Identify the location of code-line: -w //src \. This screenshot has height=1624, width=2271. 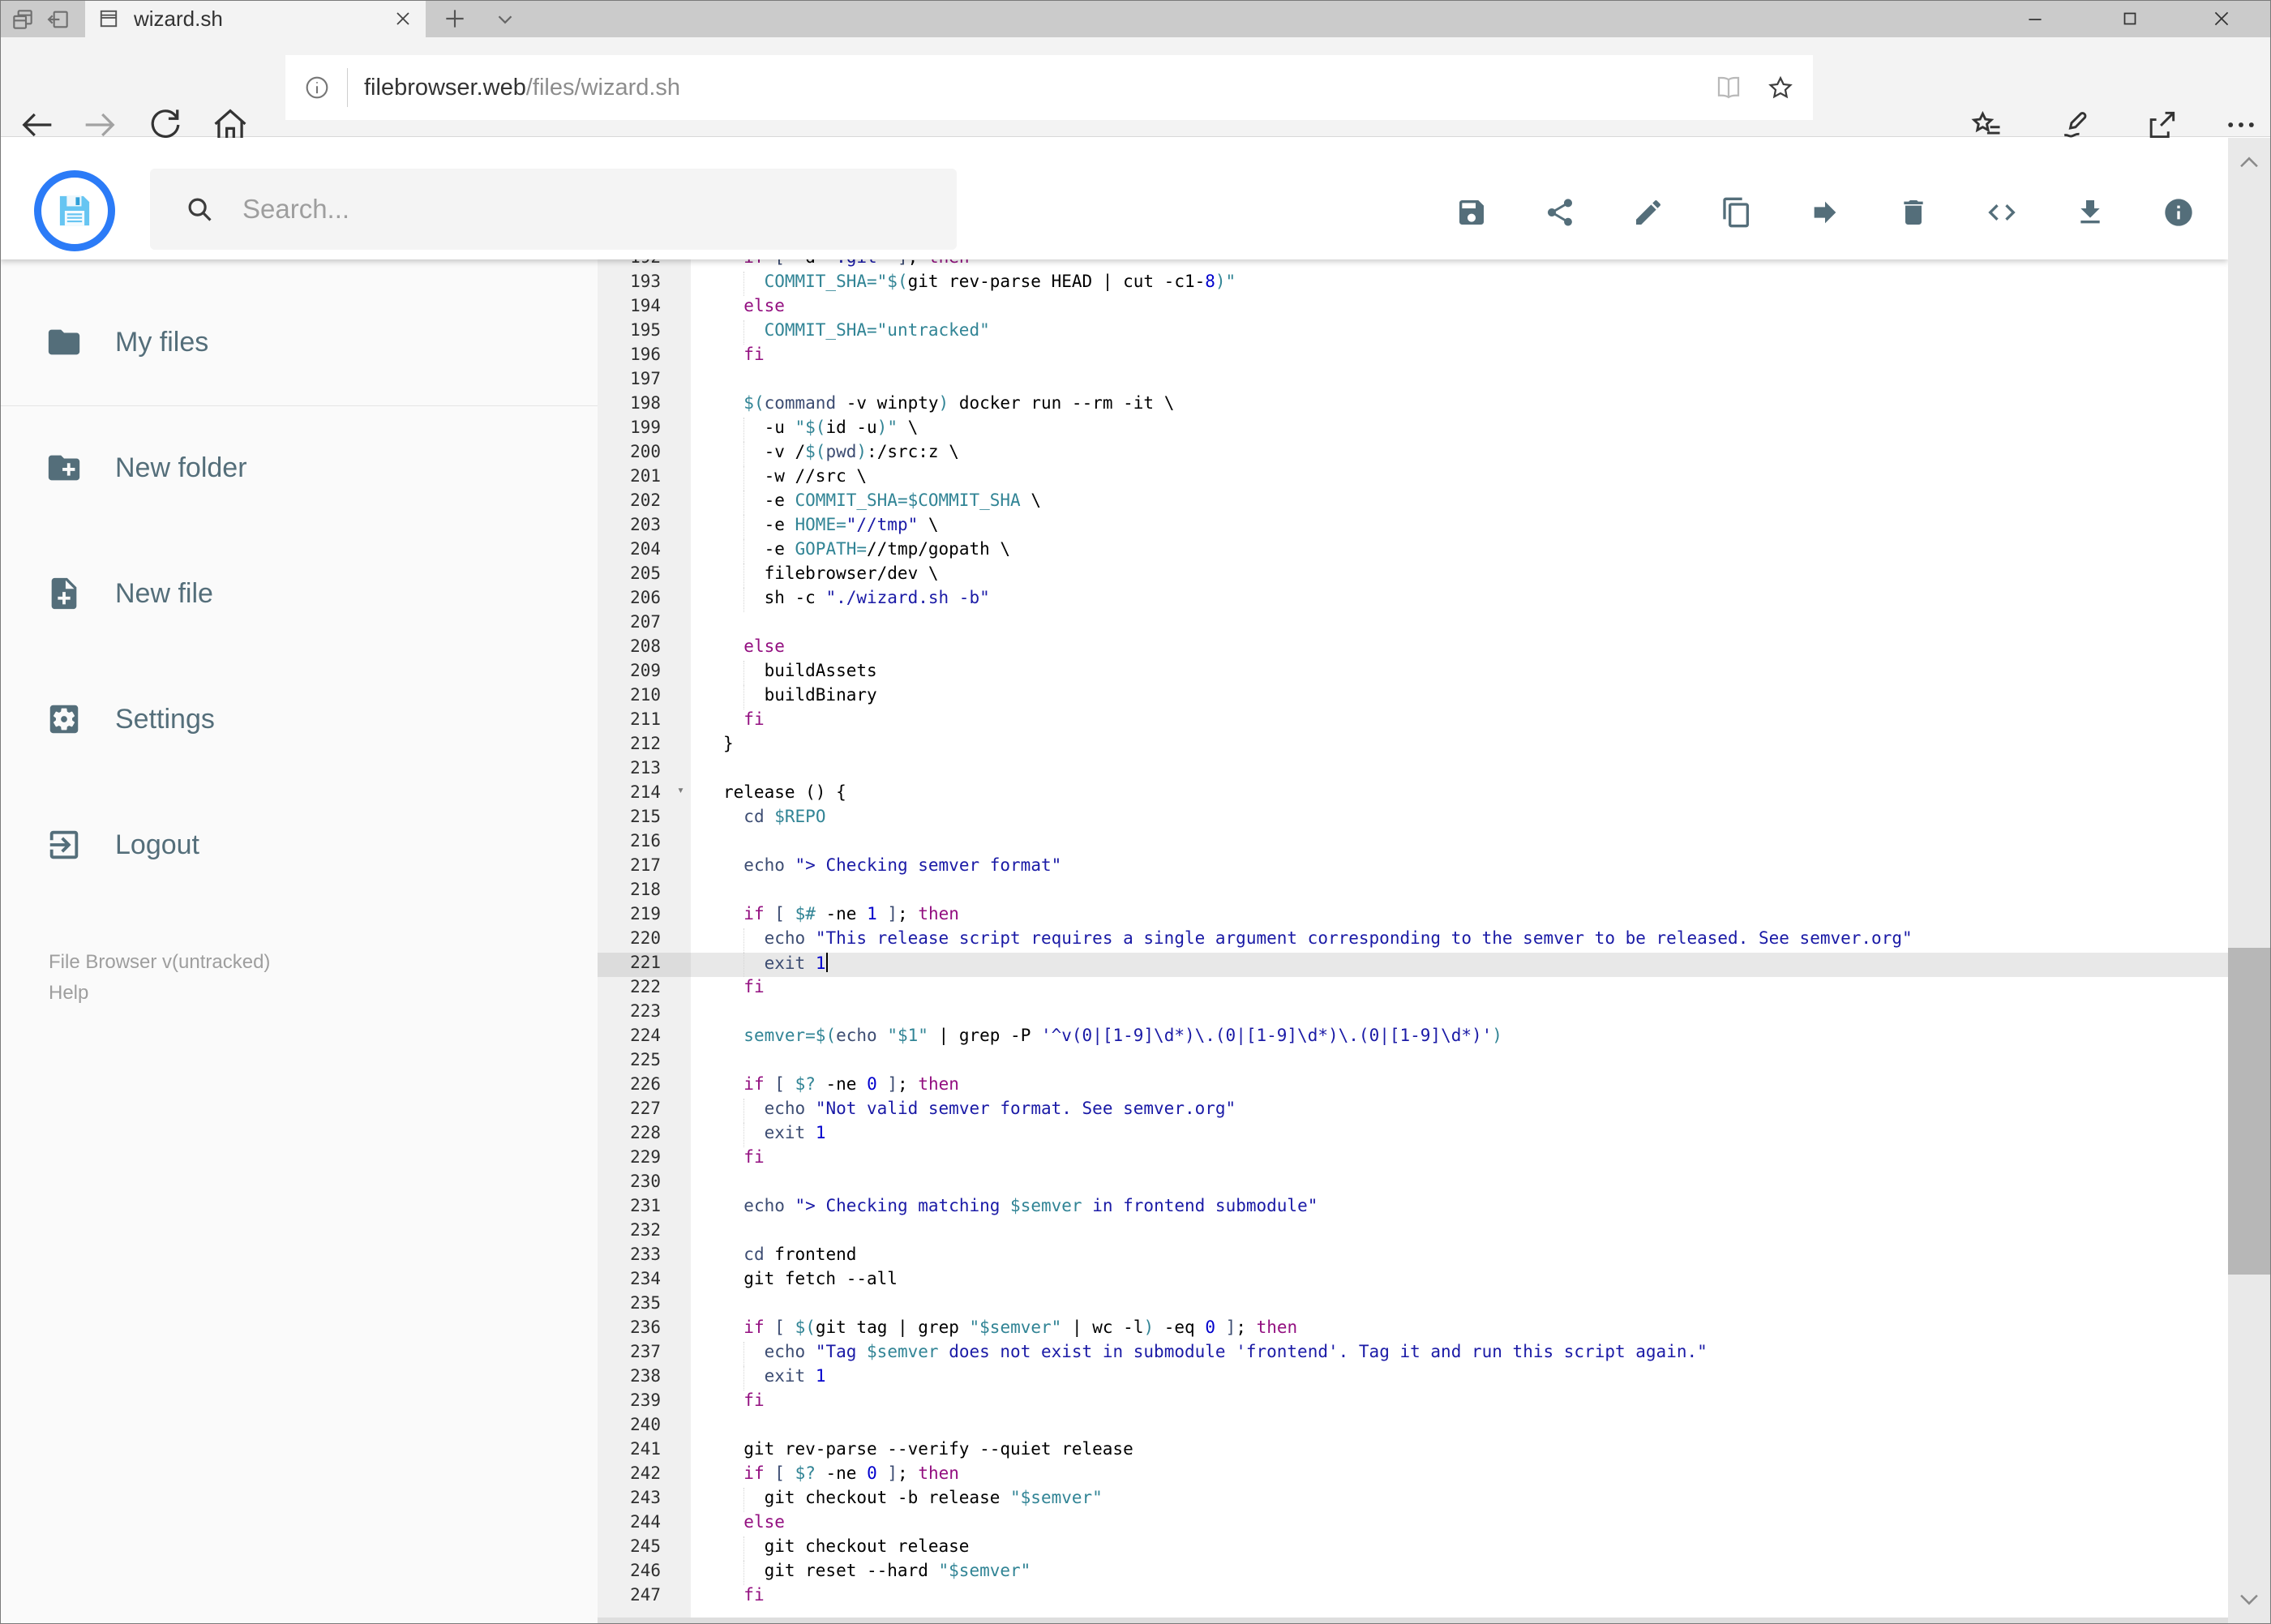
(1460, 479).